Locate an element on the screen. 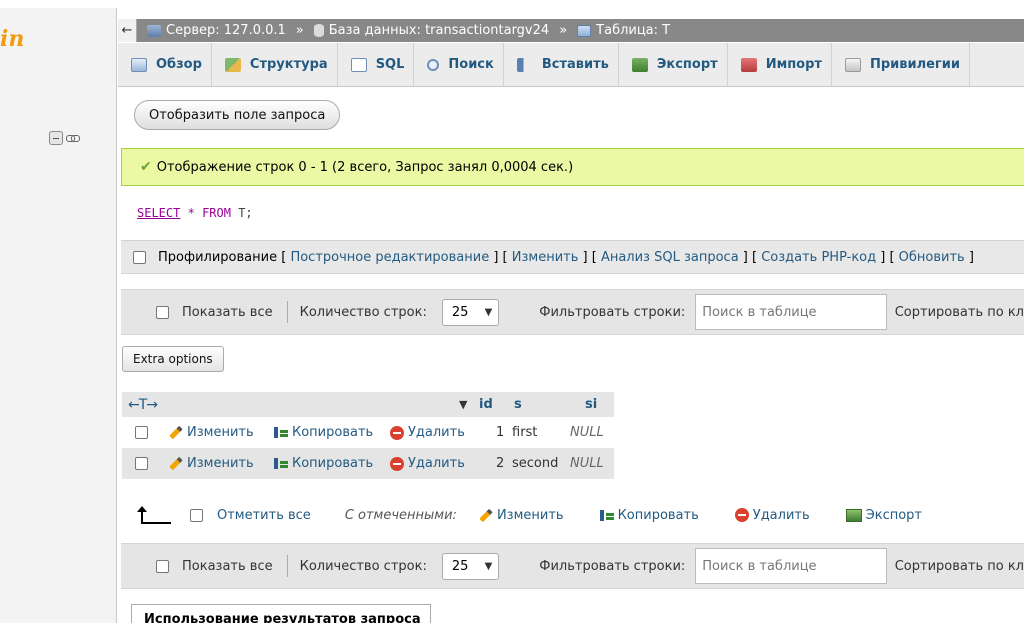 This screenshot has width=1024, height=623. tab-browse: Обзор is located at coordinates (165, 64).